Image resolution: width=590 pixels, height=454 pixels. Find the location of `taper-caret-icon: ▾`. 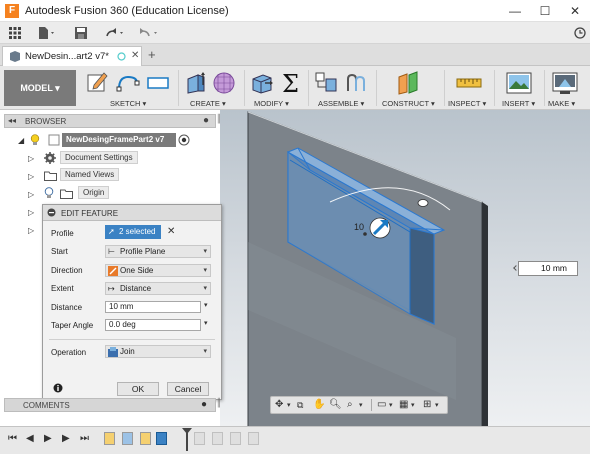

taper-caret-icon: ▾ is located at coordinates (206, 323).